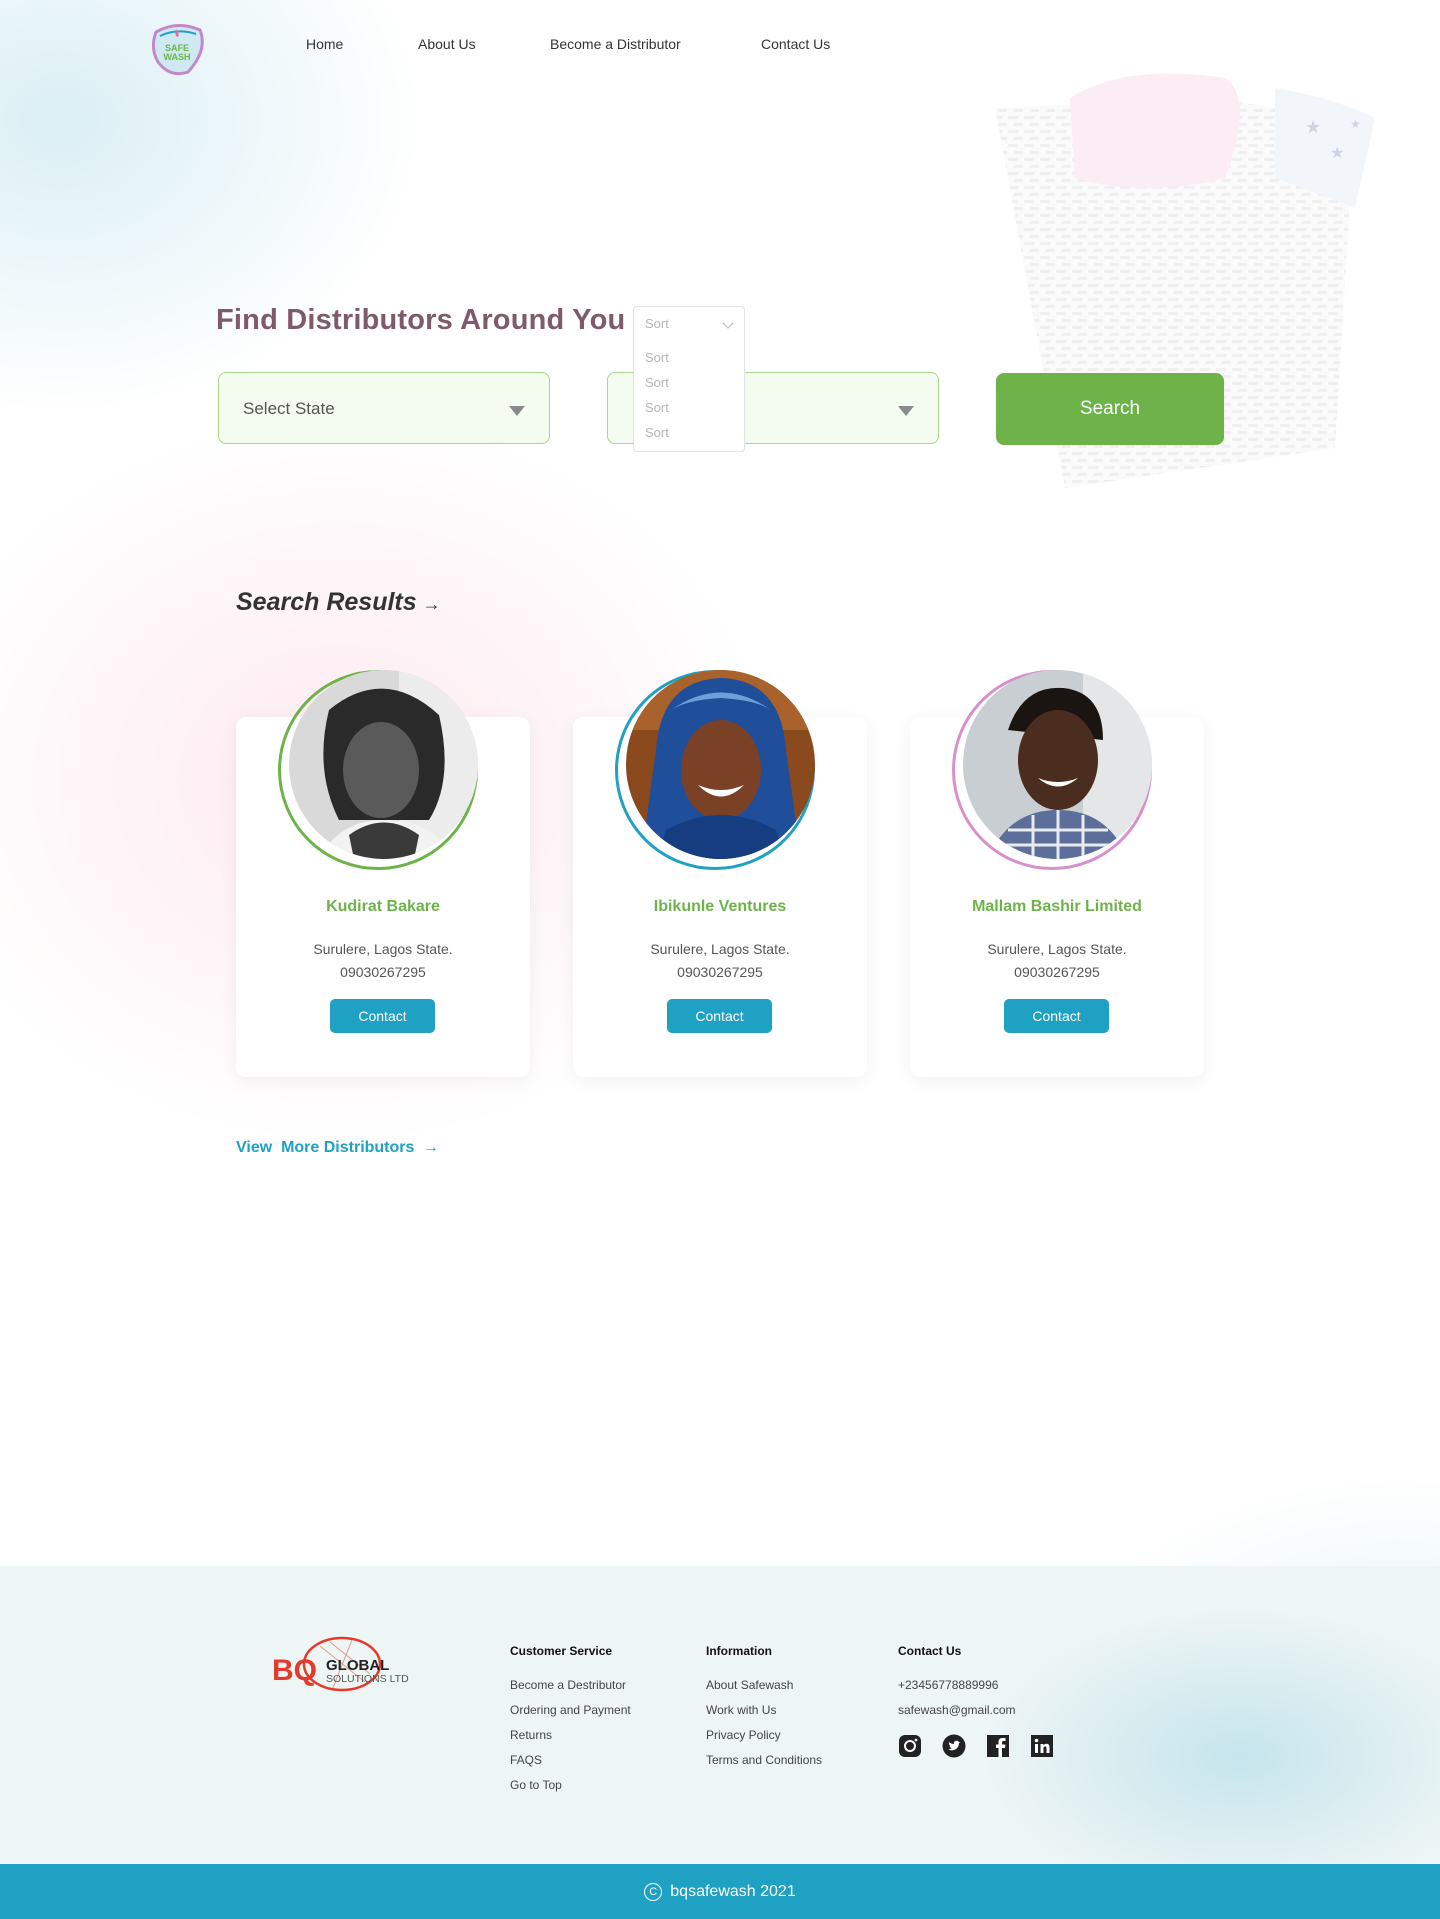 This screenshot has width=1440, height=1919. Describe the element at coordinates (570, 1785) in the screenshot. I see `footer-link: Go to Top` at that location.